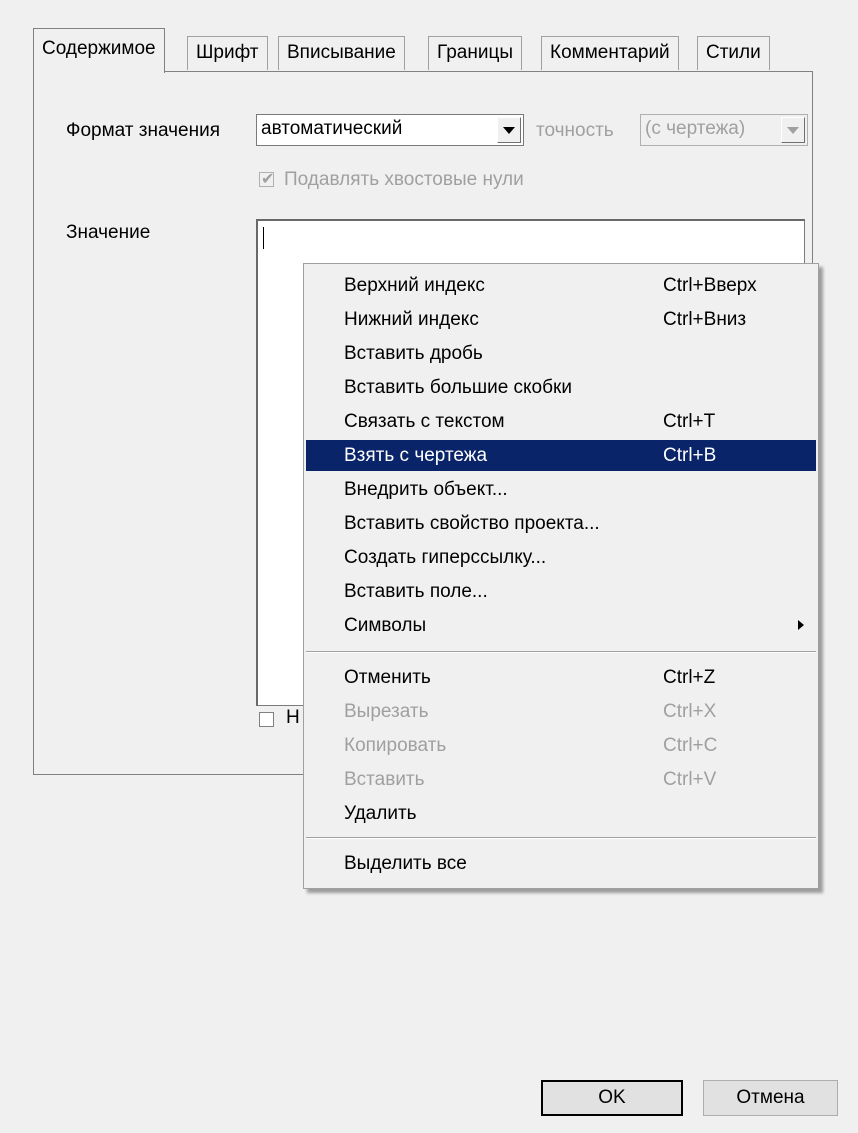  Describe the element at coordinates (695, 128) in the screenshot. I see `precision-select-value: (с чертежа)` at that location.